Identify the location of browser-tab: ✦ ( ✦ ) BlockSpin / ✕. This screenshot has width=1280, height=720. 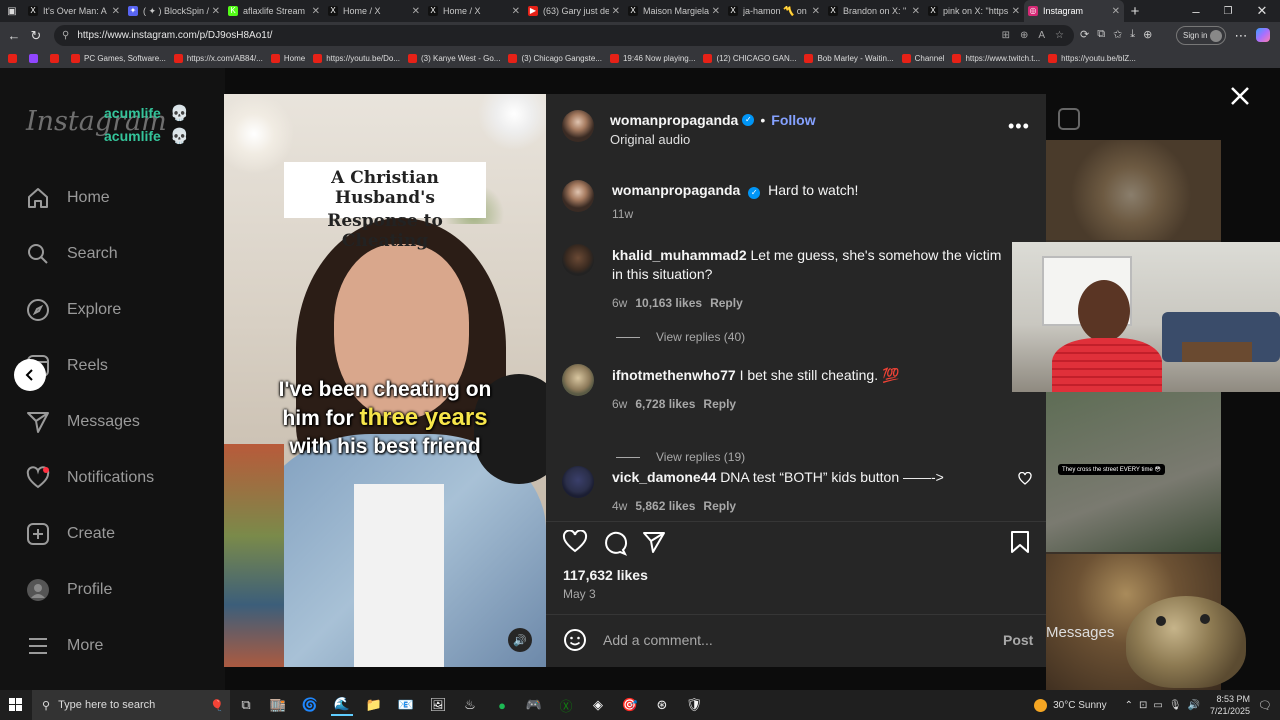
(174, 11).